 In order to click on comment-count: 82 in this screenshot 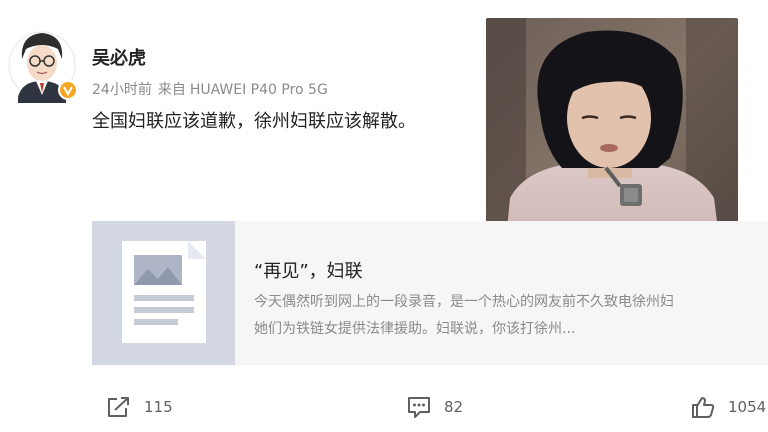, I will do `click(454, 407)`.